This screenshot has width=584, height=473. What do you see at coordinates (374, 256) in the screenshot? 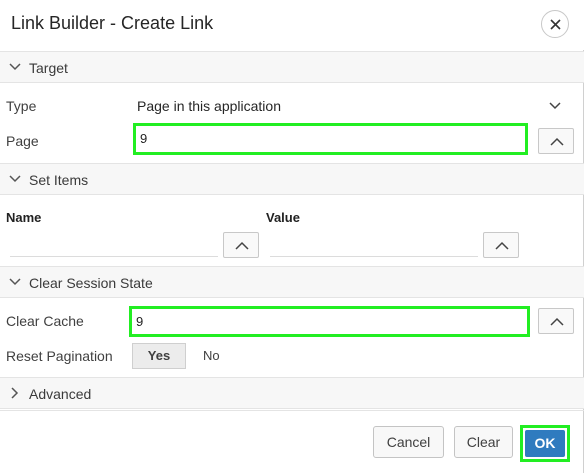
I see `item-value-input` at bounding box center [374, 256].